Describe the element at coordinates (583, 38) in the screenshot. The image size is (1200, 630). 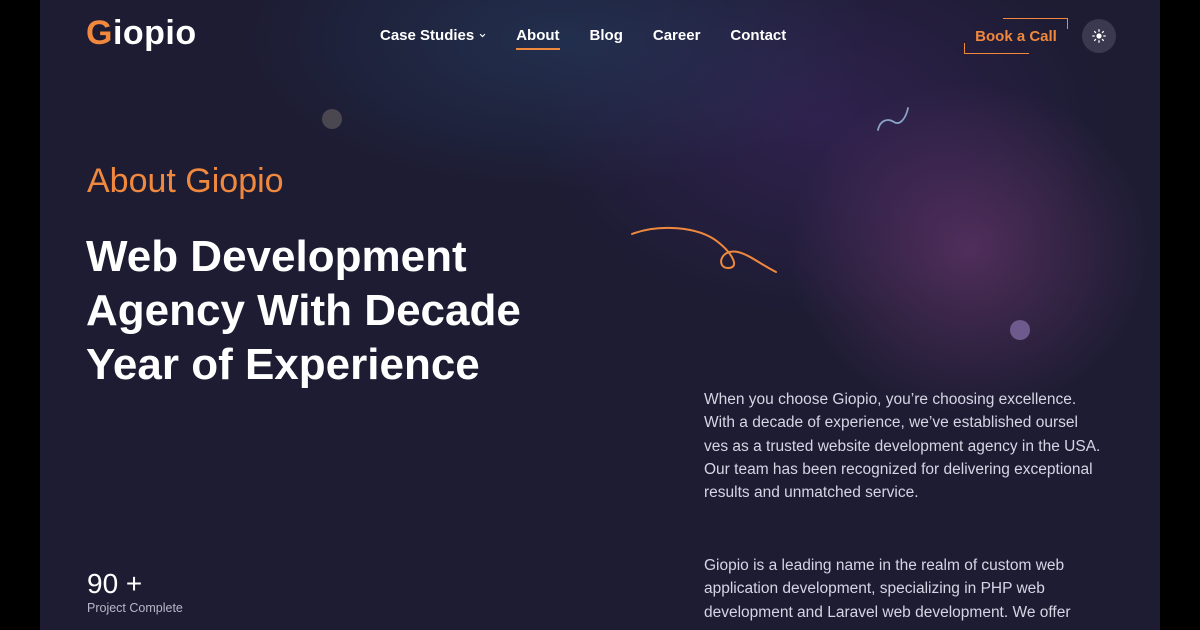
I see `main-nav: Case Studies About Blog Career Contact` at that location.